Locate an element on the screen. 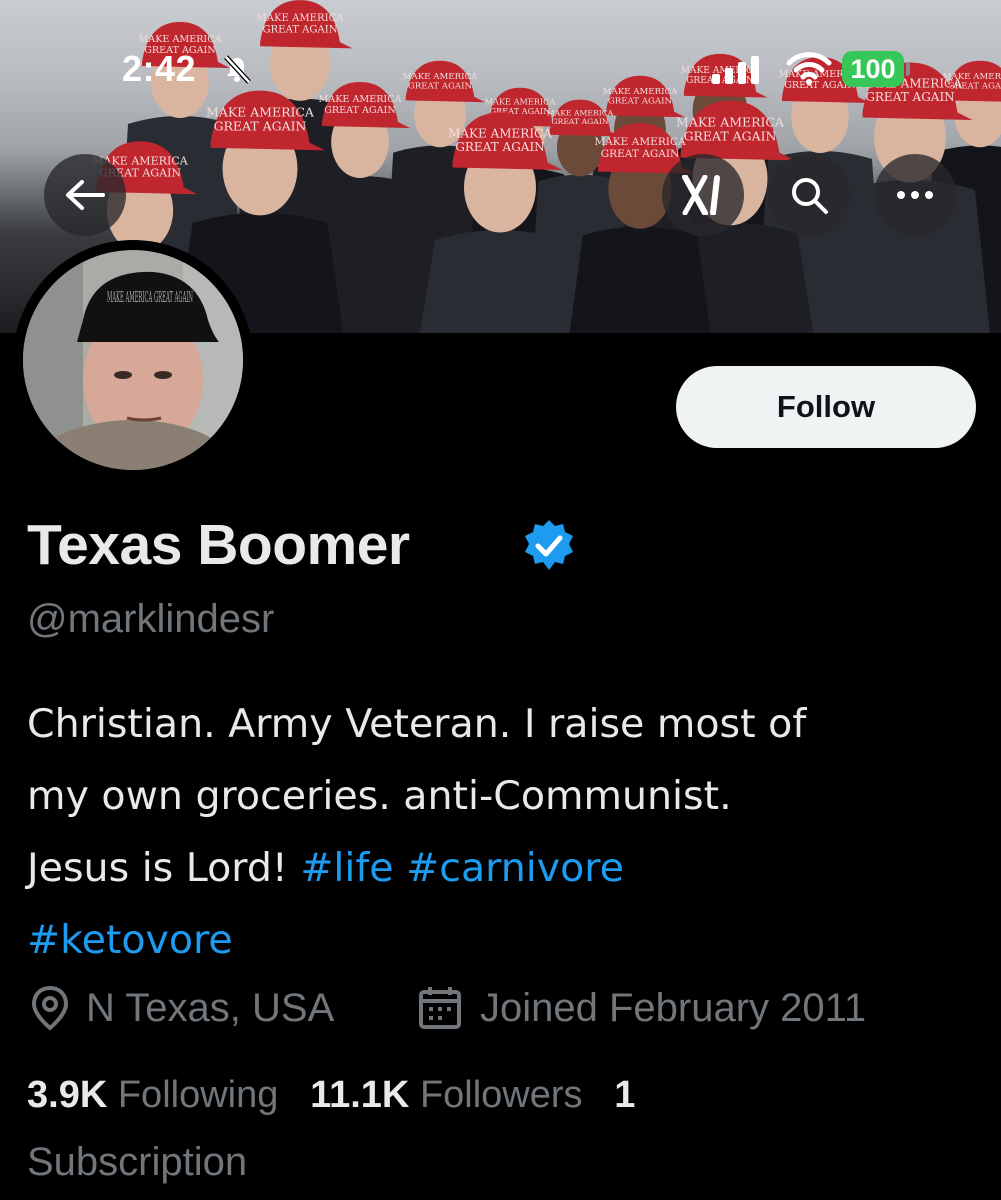  hashtag-link-ketovore: #ketovore is located at coordinates (130, 940).